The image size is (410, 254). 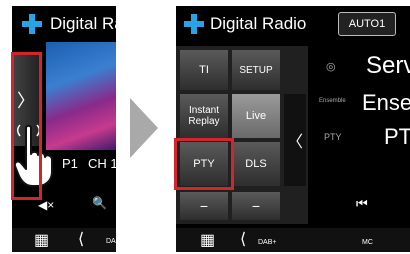 What do you see at coordinates (256, 164) in the screenshot?
I see `dls-button: DLS` at bounding box center [256, 164].